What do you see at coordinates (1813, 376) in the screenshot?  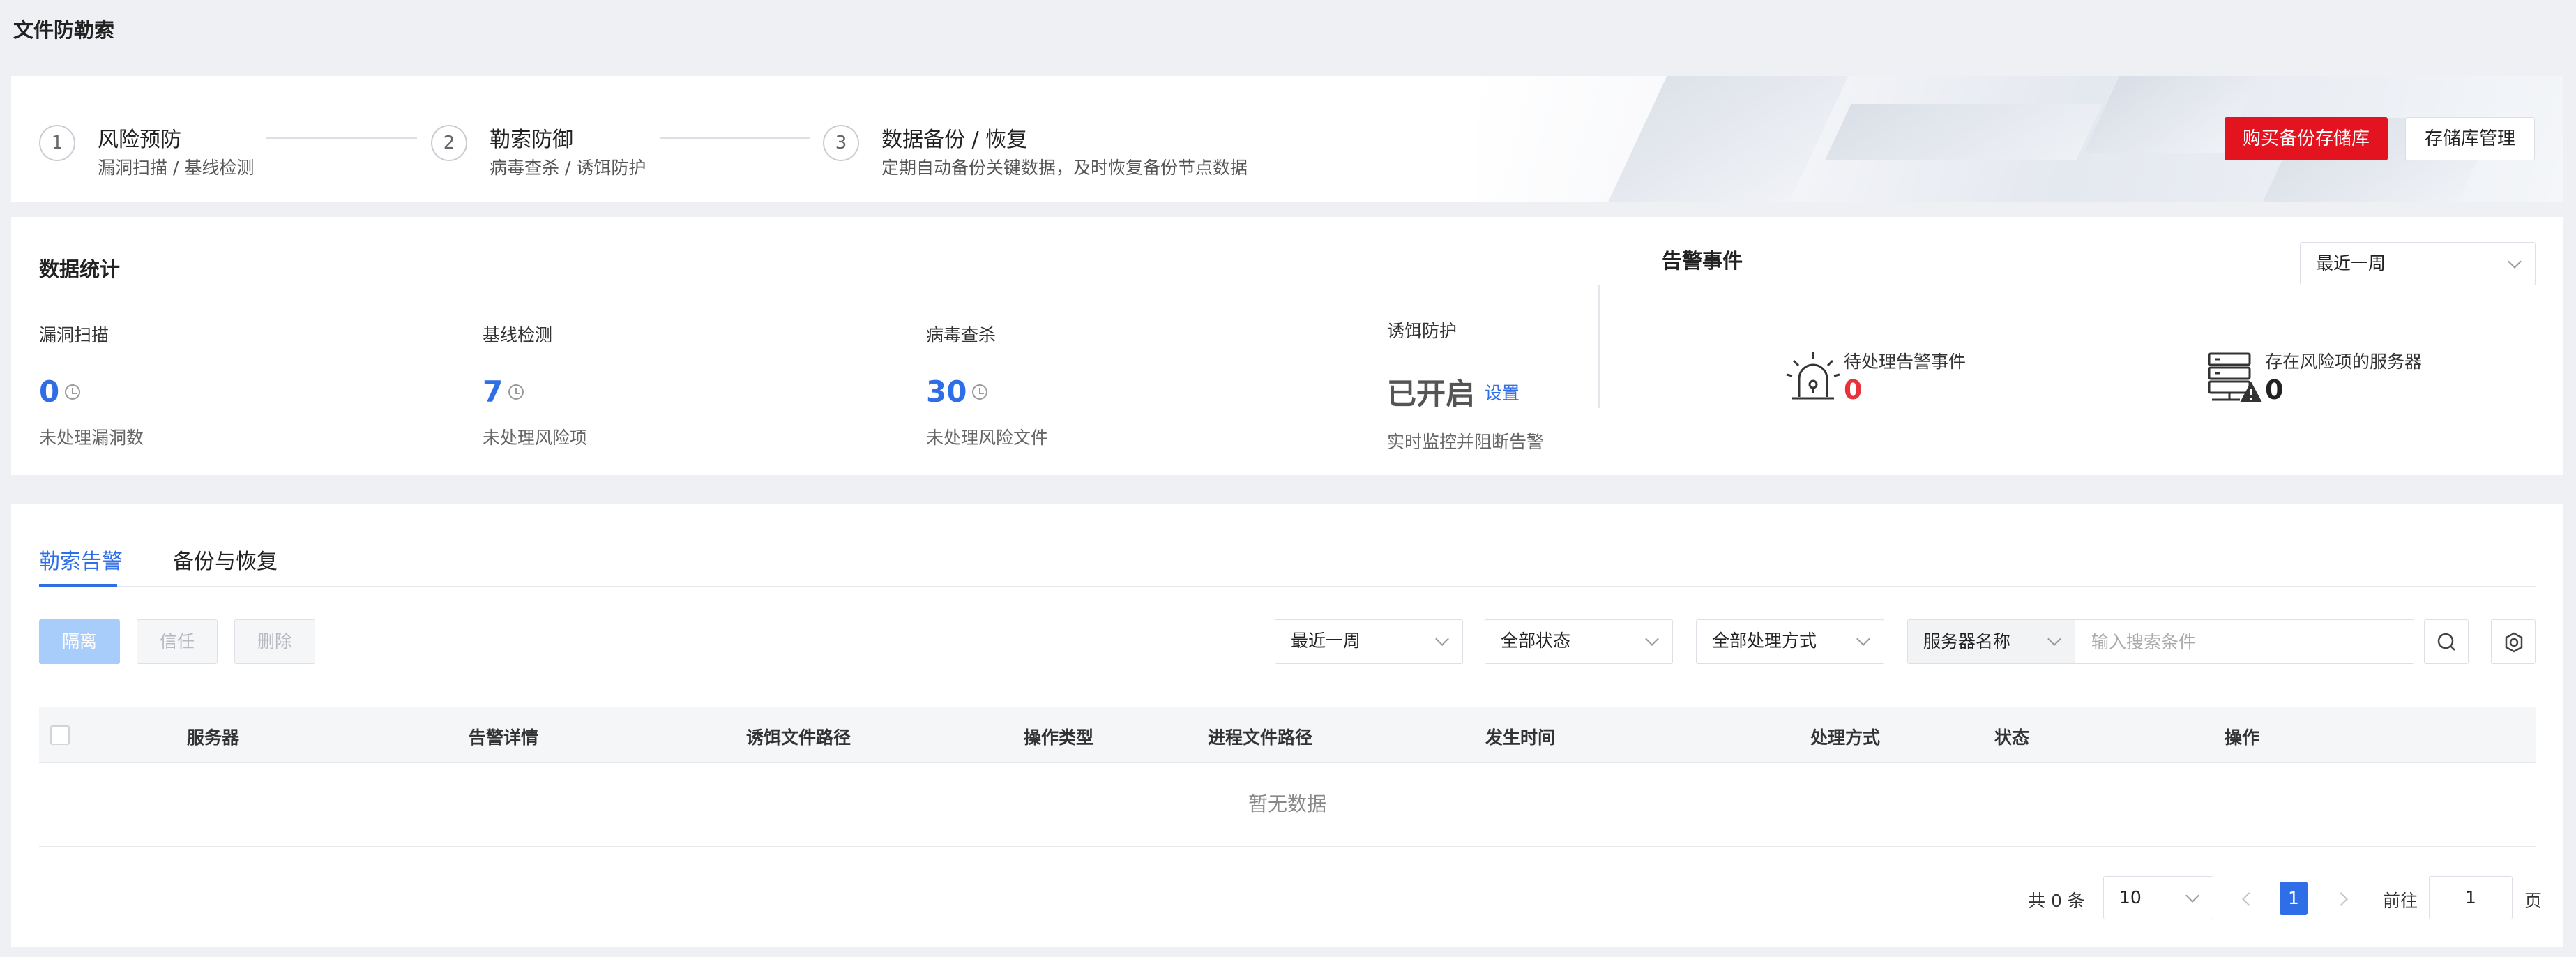 I see `alarm-icon` at bounding box center [1813, 376].